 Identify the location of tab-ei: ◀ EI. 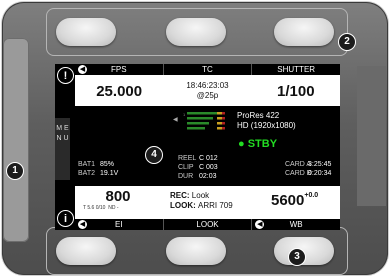
(119, 224).